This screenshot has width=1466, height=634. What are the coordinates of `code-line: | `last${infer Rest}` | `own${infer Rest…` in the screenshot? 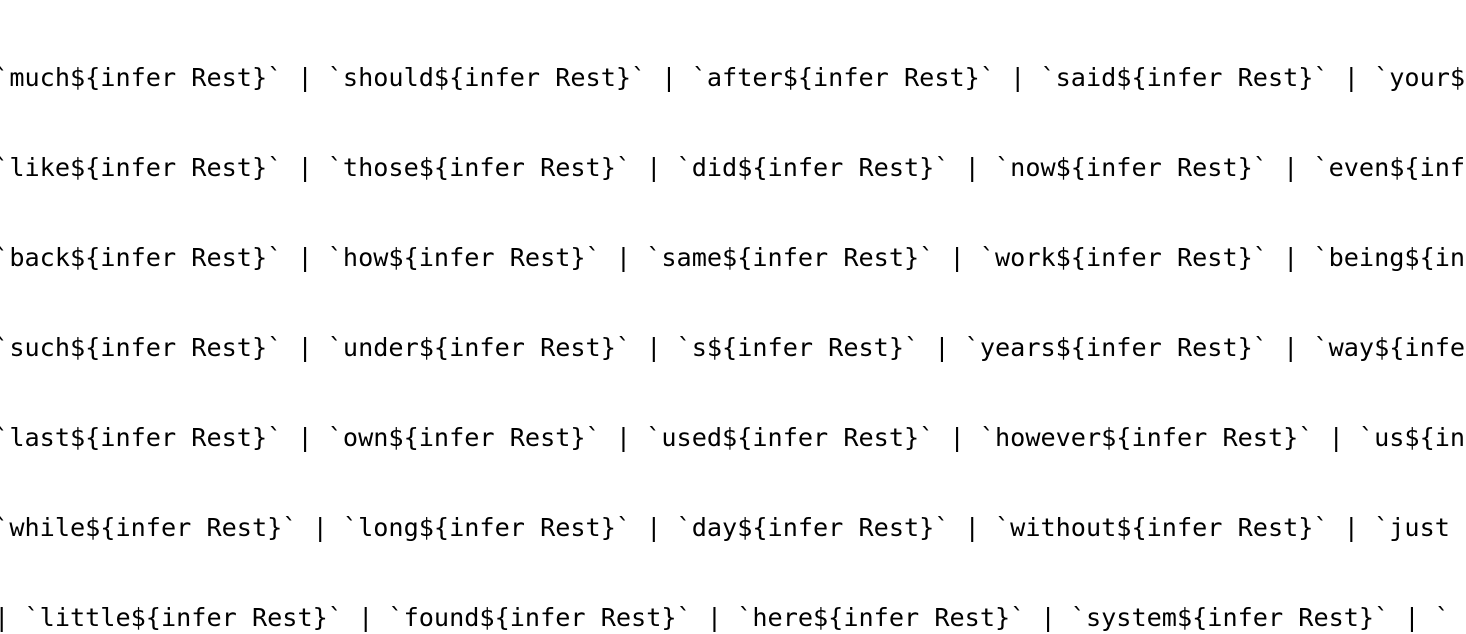 It's located at (733, 437).